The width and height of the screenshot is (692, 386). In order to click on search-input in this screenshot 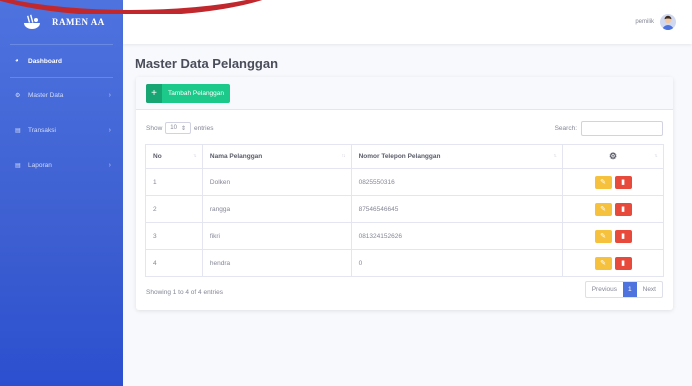, I will do `click(622, 128)`.